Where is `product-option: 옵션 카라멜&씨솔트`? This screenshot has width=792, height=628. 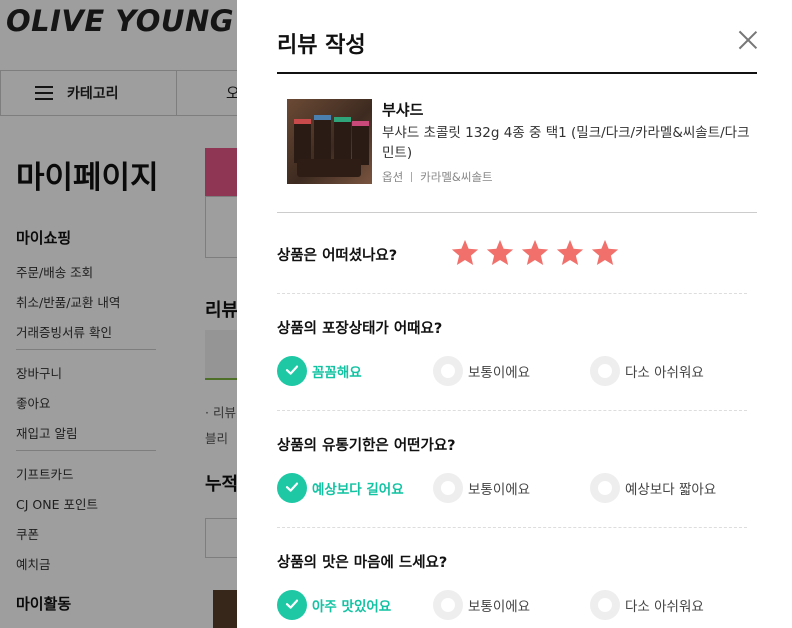
product-option: 옵션 카라멜&씨솔트 is located at coordinates (437, 177).